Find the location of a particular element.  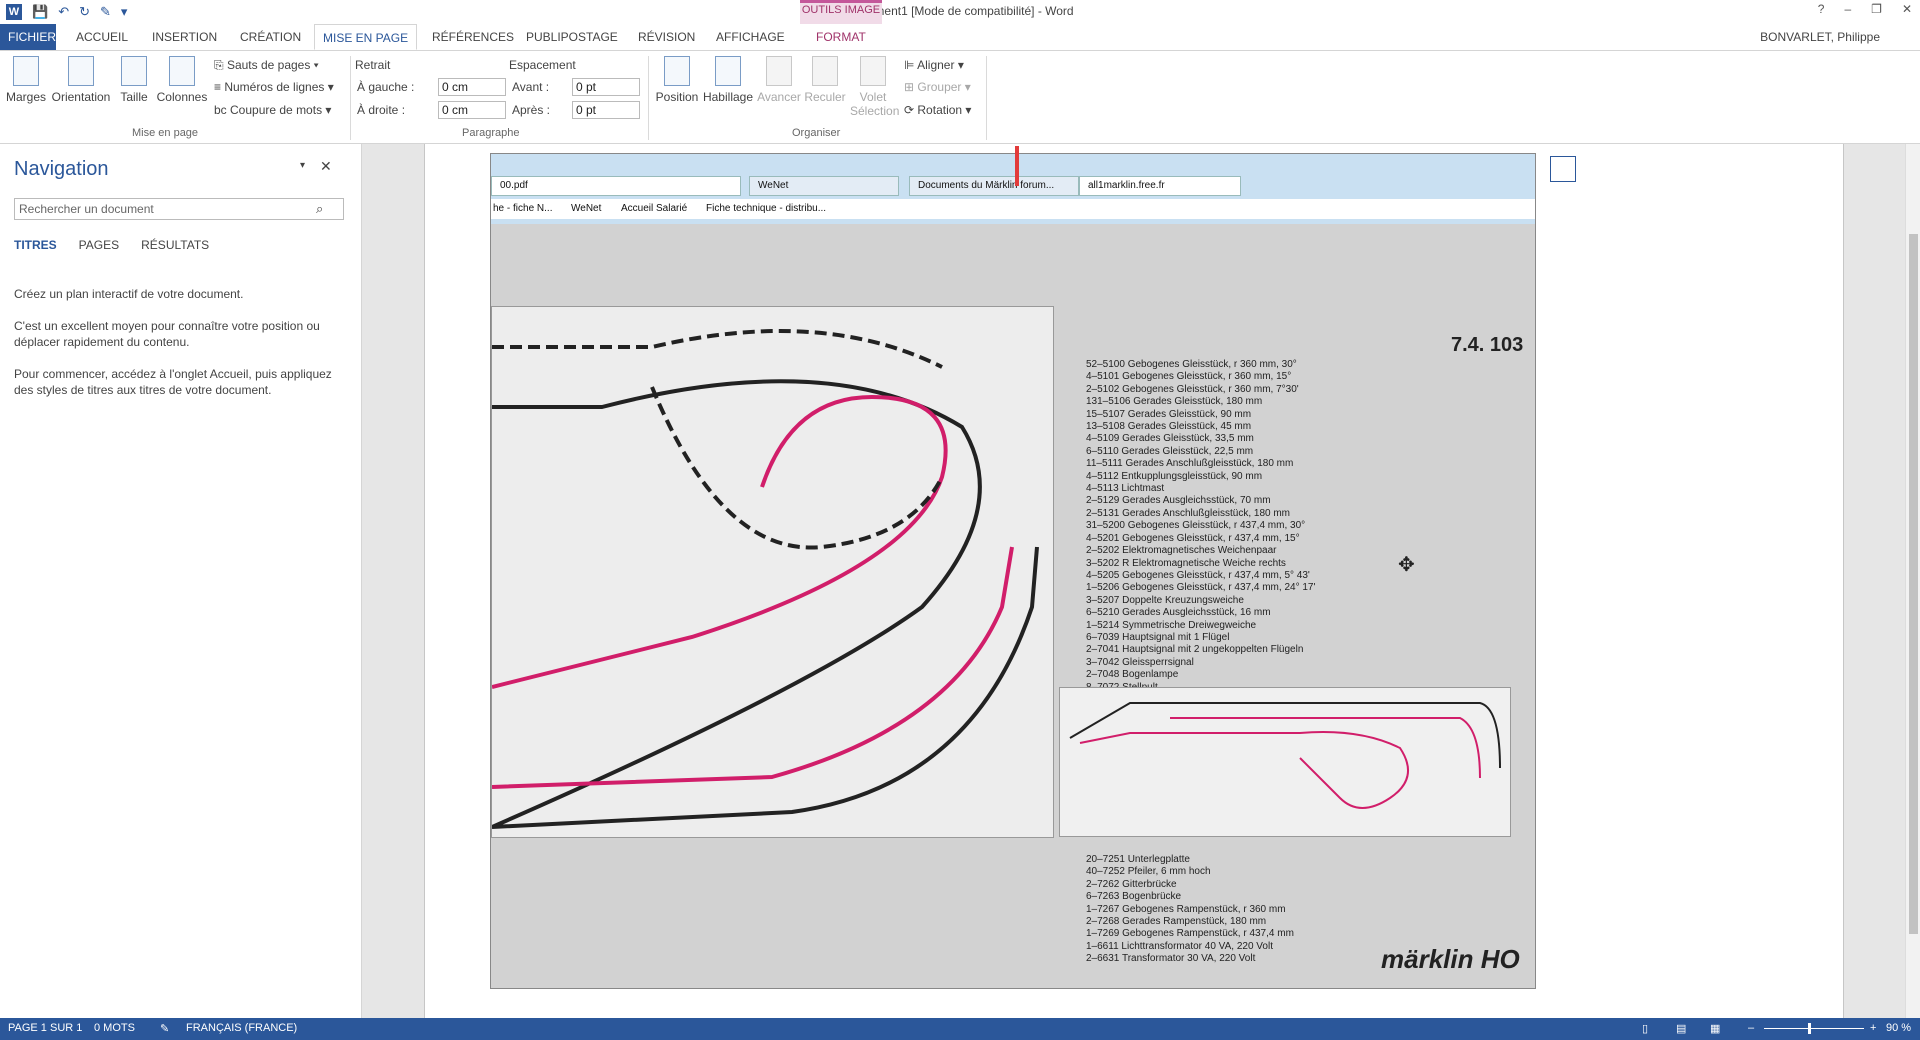

orientation-button: Orientation is located at coordinates (81, 80).